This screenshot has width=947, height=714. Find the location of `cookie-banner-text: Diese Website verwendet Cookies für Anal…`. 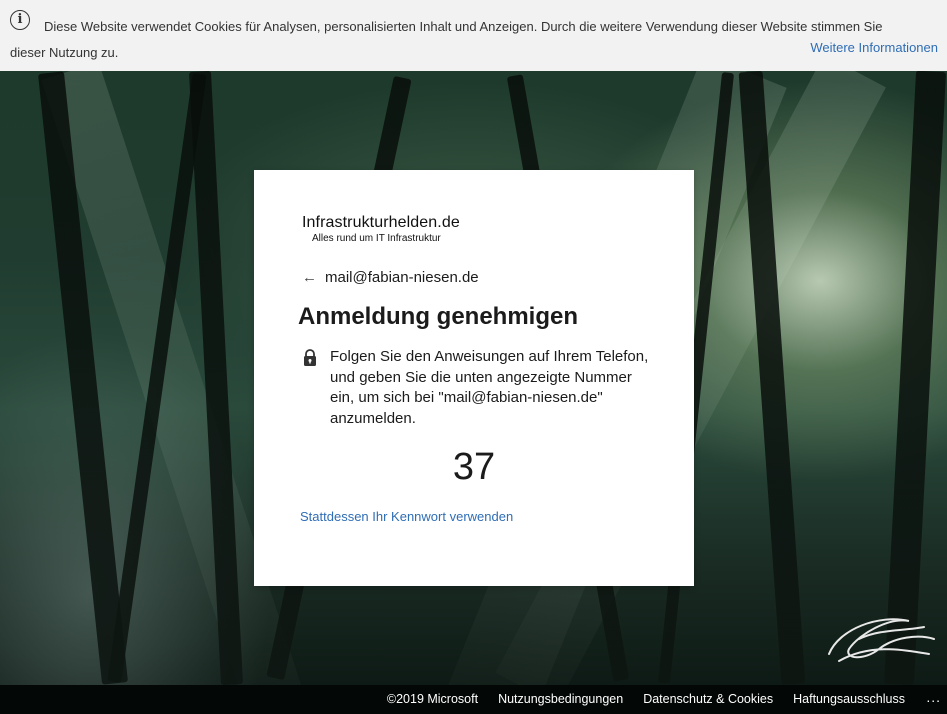

cookie-banner-text: Diese Website verwendet Cookies für Anal… is located at coordinates (446, 39).